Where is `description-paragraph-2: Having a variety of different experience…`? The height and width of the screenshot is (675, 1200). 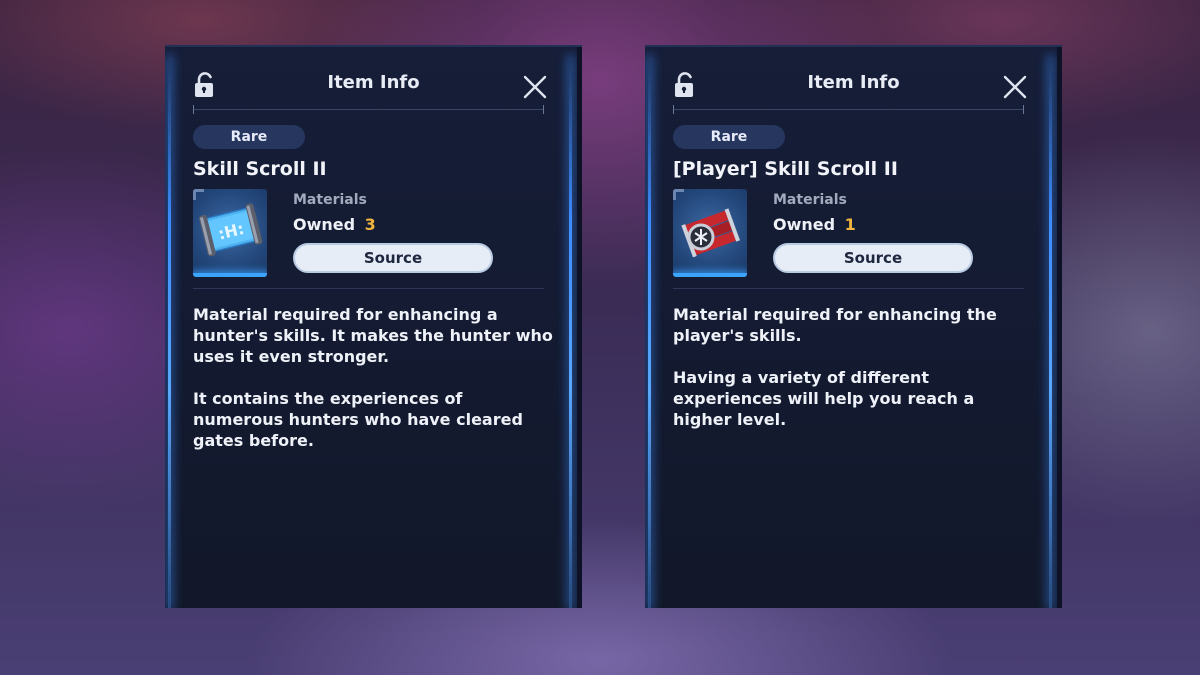 description-paragraph-2: Having a variety of different experience… is located at coordinates (824, 398).